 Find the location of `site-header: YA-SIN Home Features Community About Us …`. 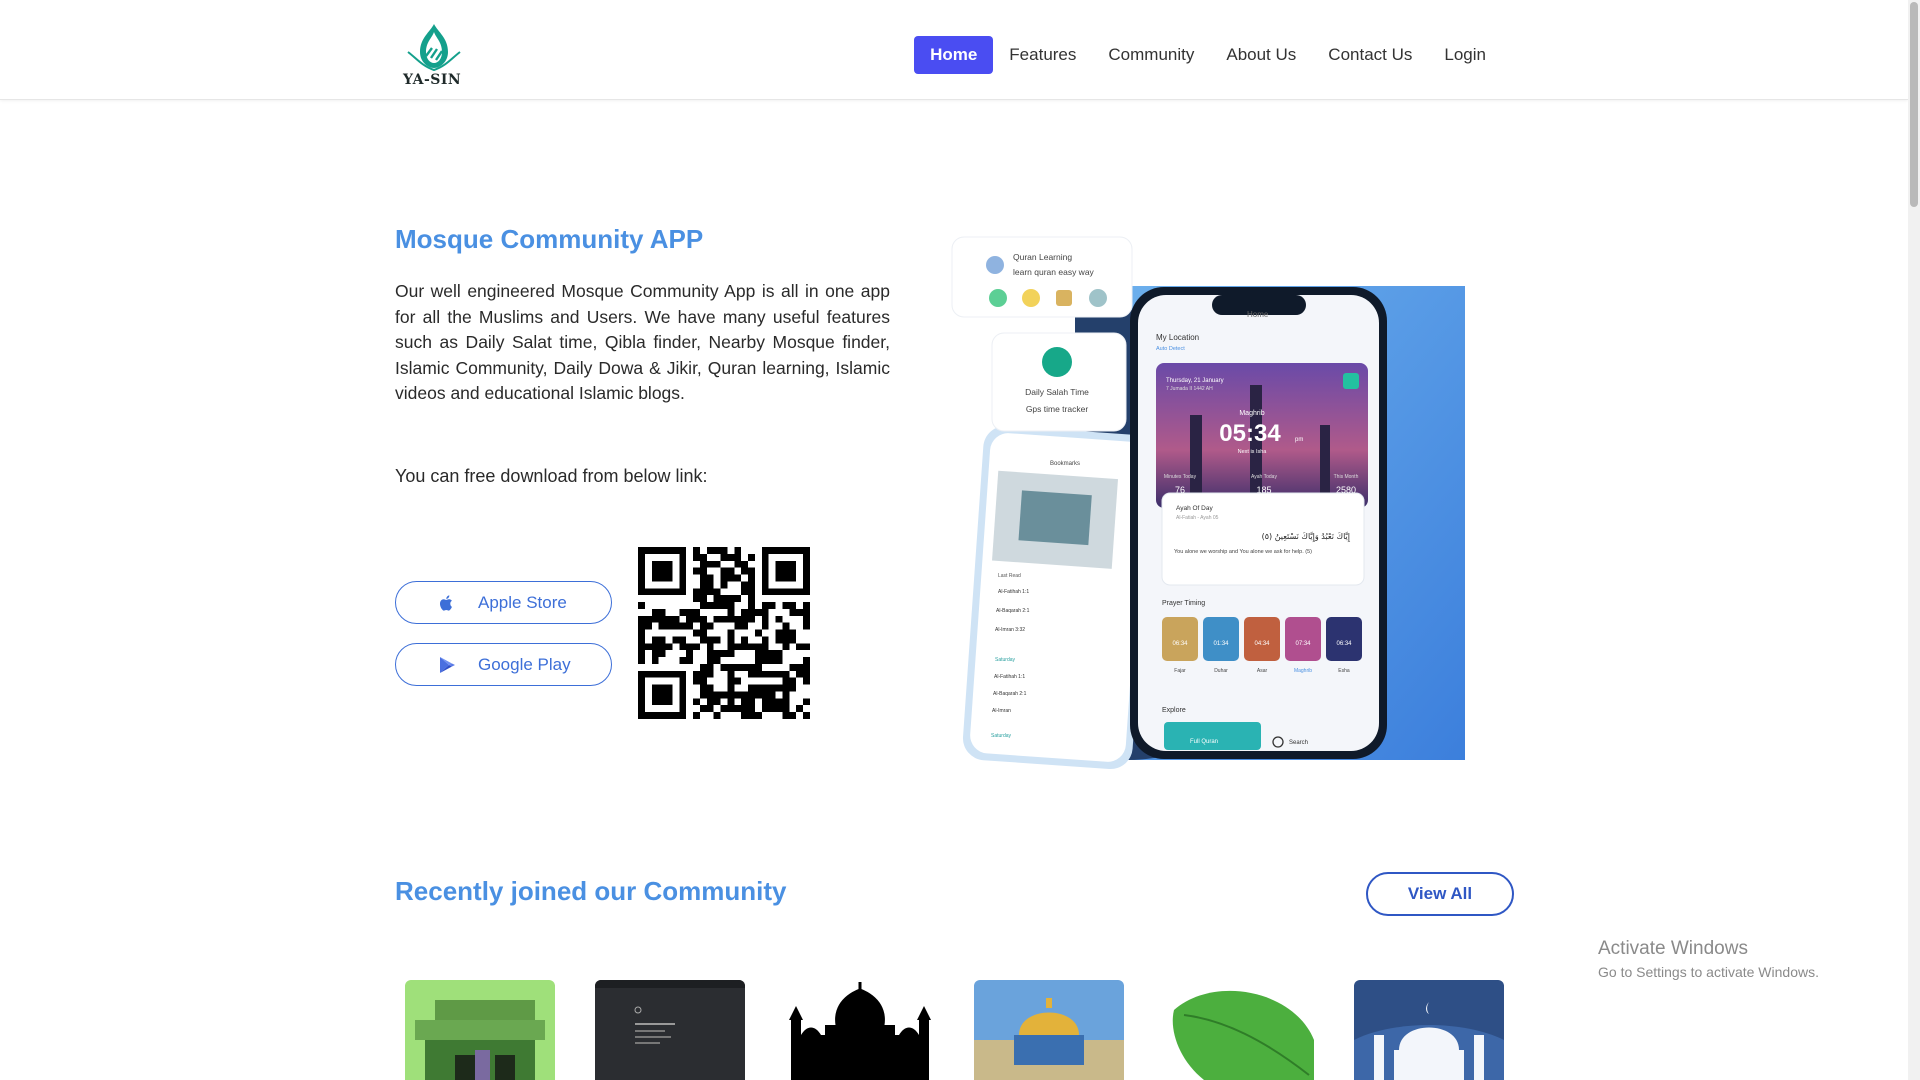

site-header: YA-SIN Home Features Community About Us … is located at coordinates (954, 50).